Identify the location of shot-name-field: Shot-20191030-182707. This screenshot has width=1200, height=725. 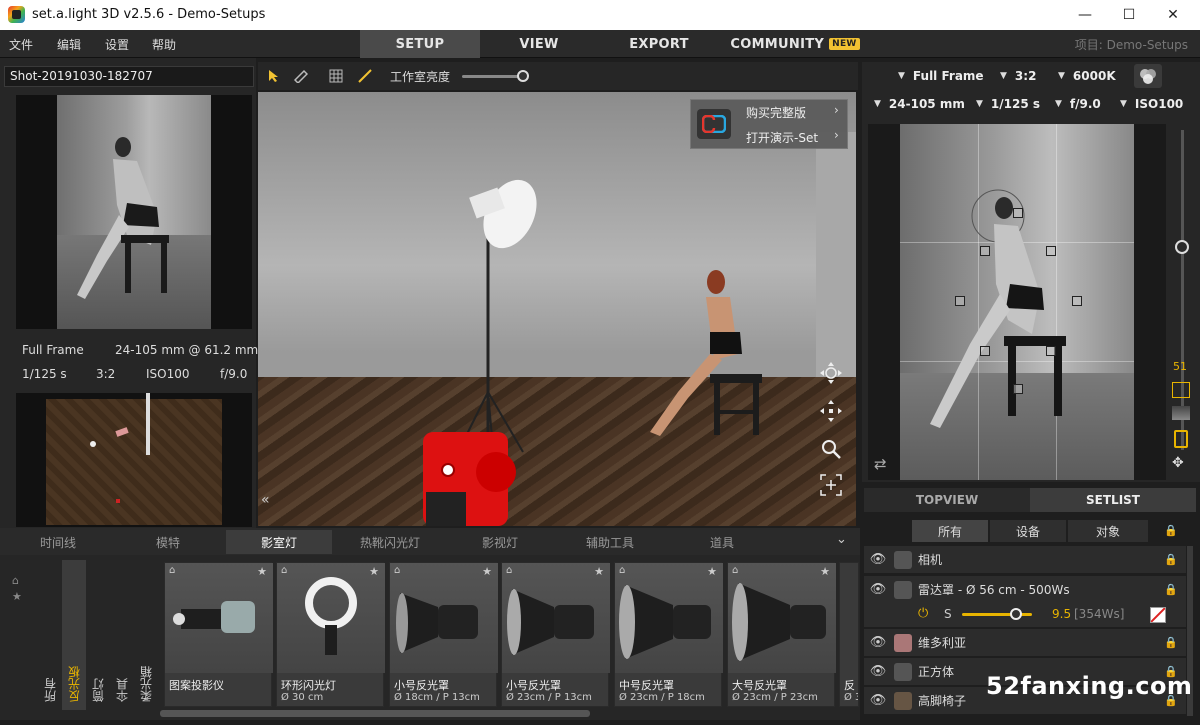
(129, 76).